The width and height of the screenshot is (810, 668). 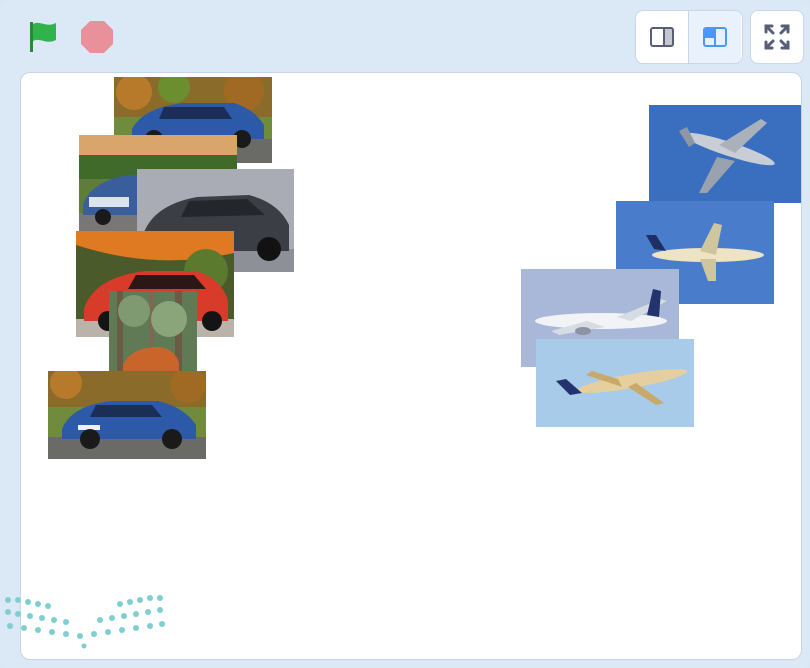 I want to click on stage-toolbar, so click(x=405, y=36).